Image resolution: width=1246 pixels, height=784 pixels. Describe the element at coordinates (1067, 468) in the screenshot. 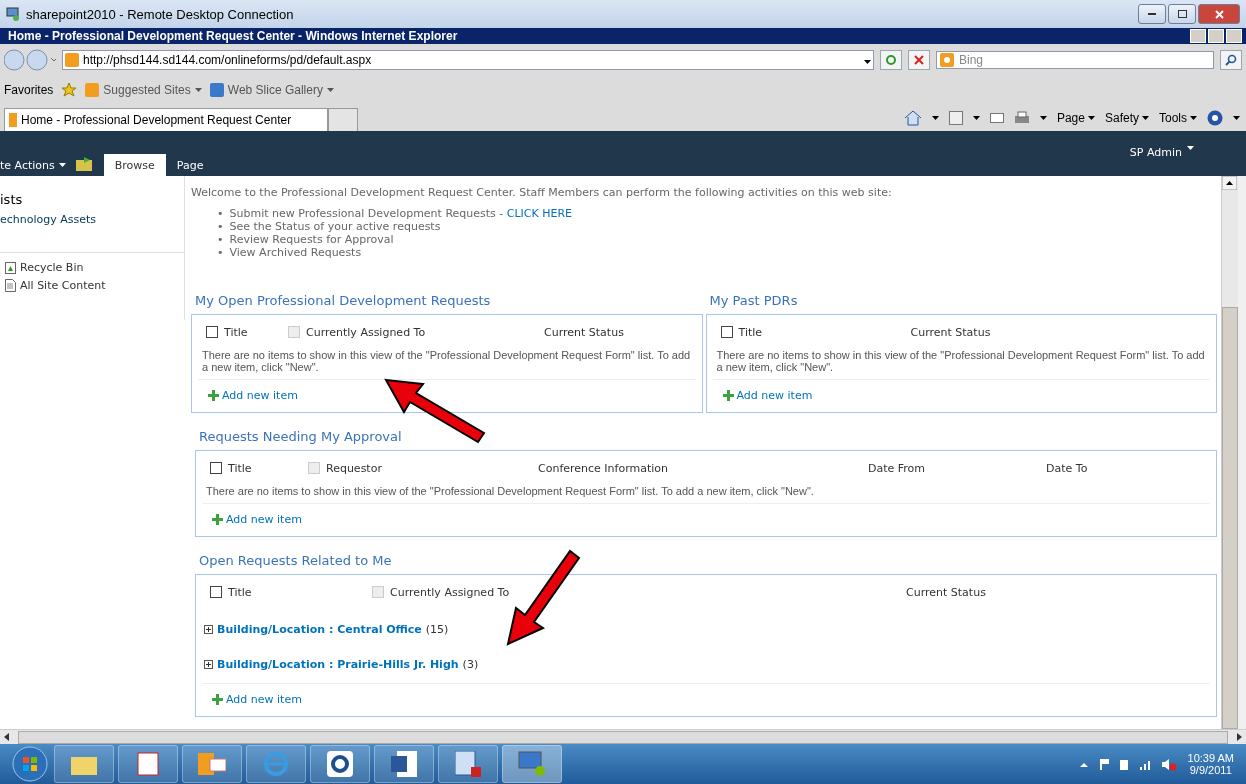

I see `column-header: Date To` at that location.